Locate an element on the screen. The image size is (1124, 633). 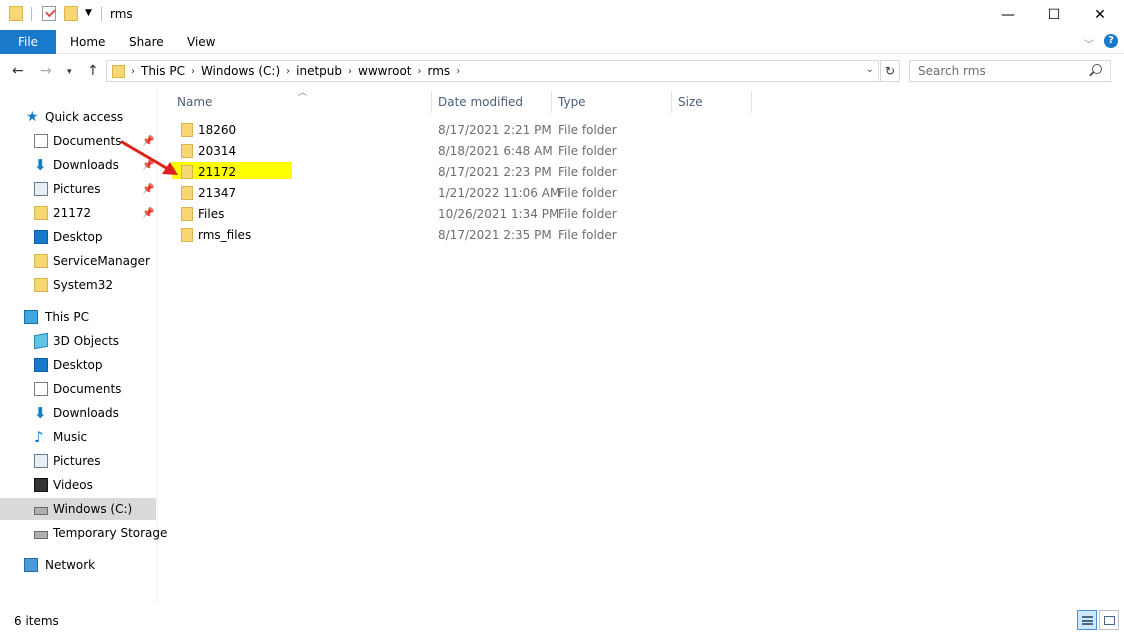
file-name: 20314 is located at coordinates (217, 151).